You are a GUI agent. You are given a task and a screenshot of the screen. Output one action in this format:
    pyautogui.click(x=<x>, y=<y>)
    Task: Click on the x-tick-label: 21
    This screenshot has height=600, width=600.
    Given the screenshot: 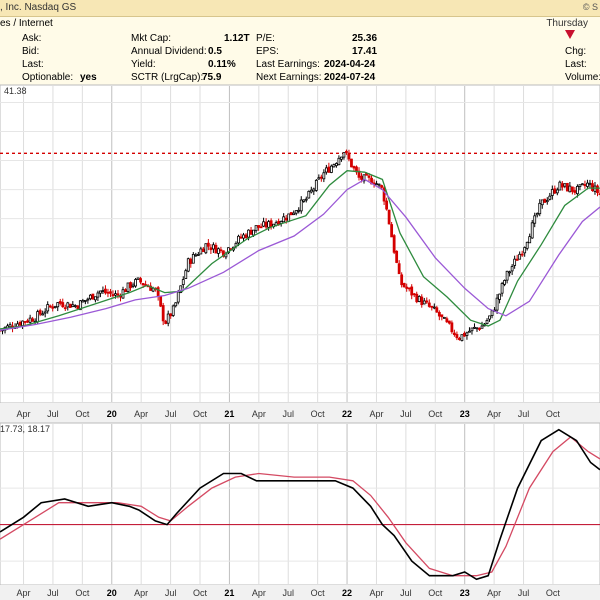 What is the action you would take?
    pyautogui.click(x=229, y=414)
    